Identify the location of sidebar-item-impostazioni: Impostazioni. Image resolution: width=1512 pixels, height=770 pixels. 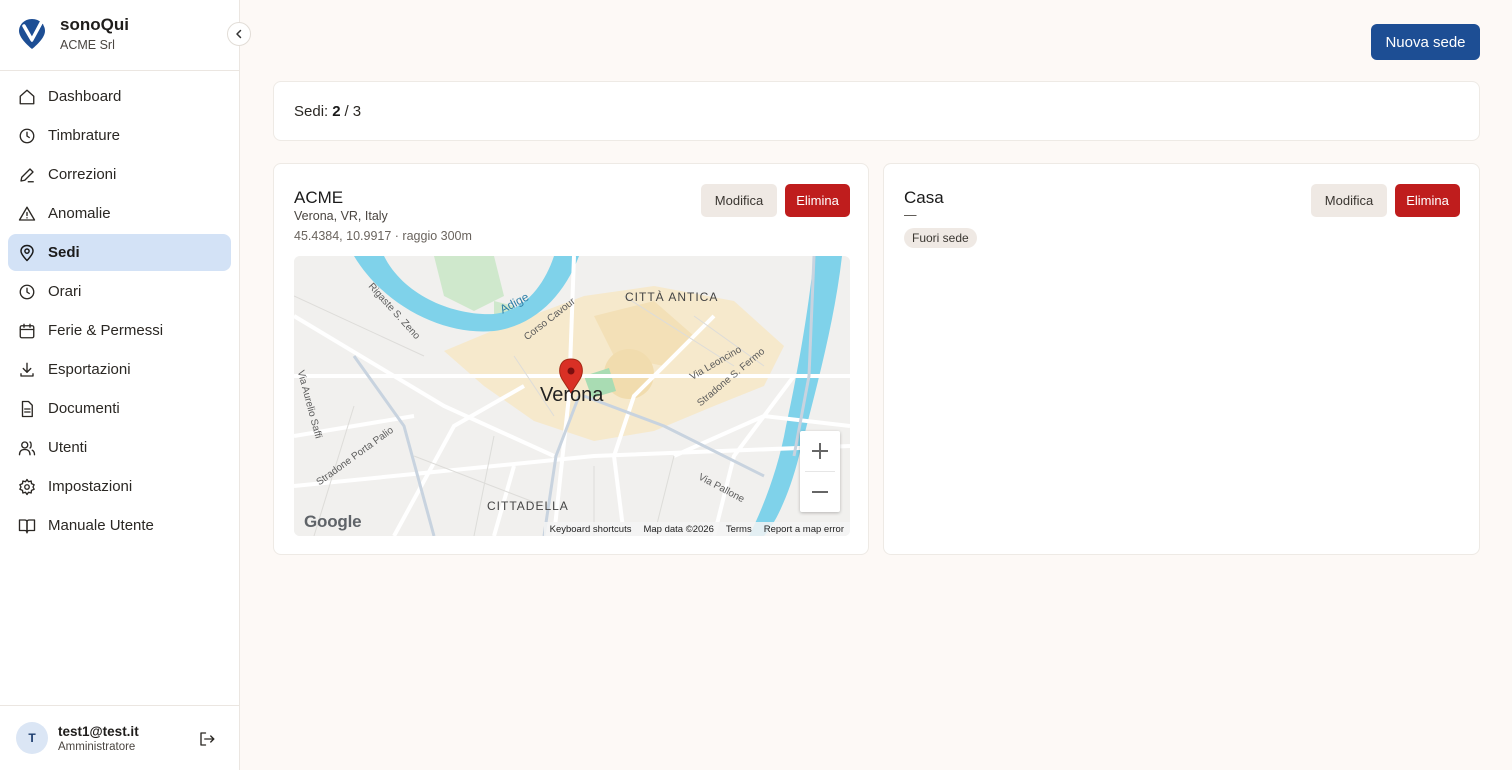
(119, 486).